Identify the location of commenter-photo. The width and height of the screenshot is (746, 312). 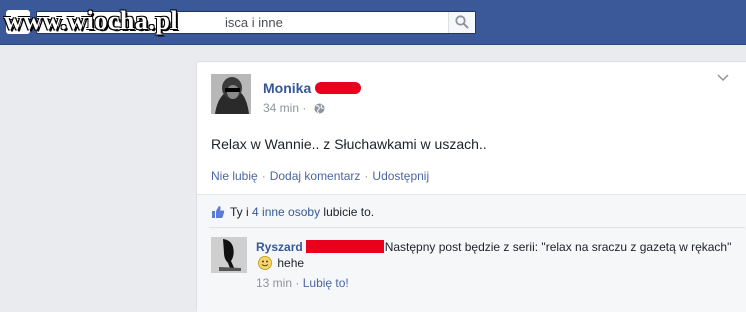
(229, 255).